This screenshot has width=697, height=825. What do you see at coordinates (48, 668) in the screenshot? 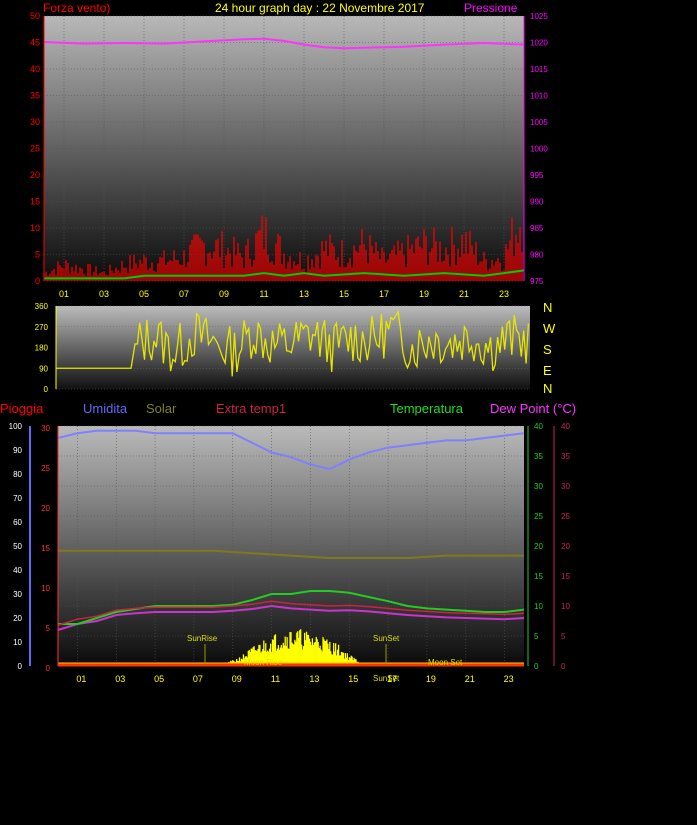
I see `extra-temp-tick-label-0: 0` at bounding box center [48, 668].